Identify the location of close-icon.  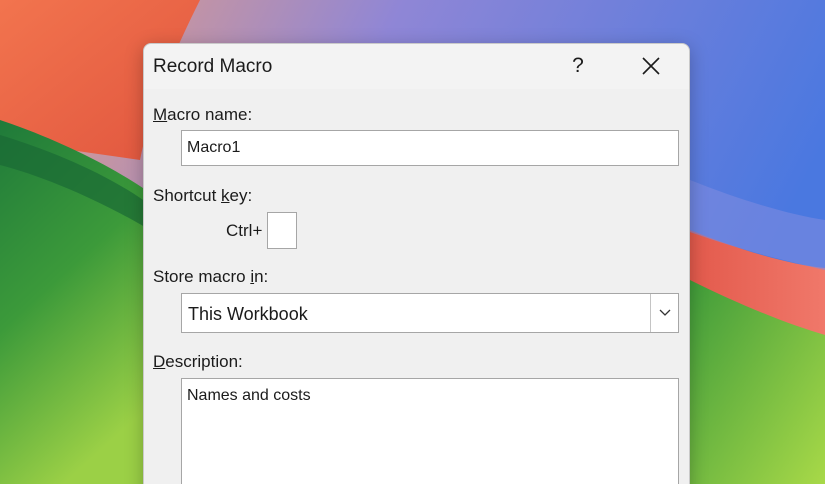
(651, 66).